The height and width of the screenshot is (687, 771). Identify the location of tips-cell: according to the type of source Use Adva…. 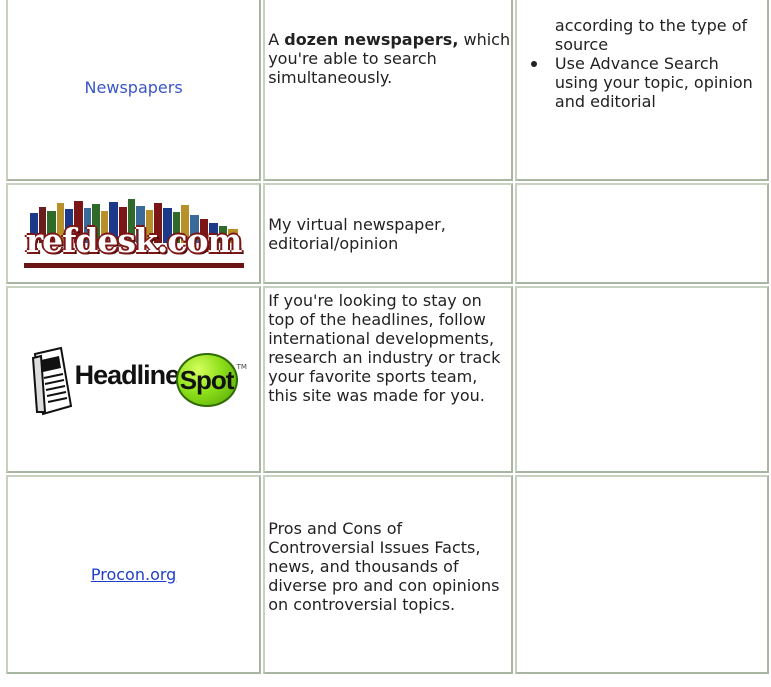
(641, 90).